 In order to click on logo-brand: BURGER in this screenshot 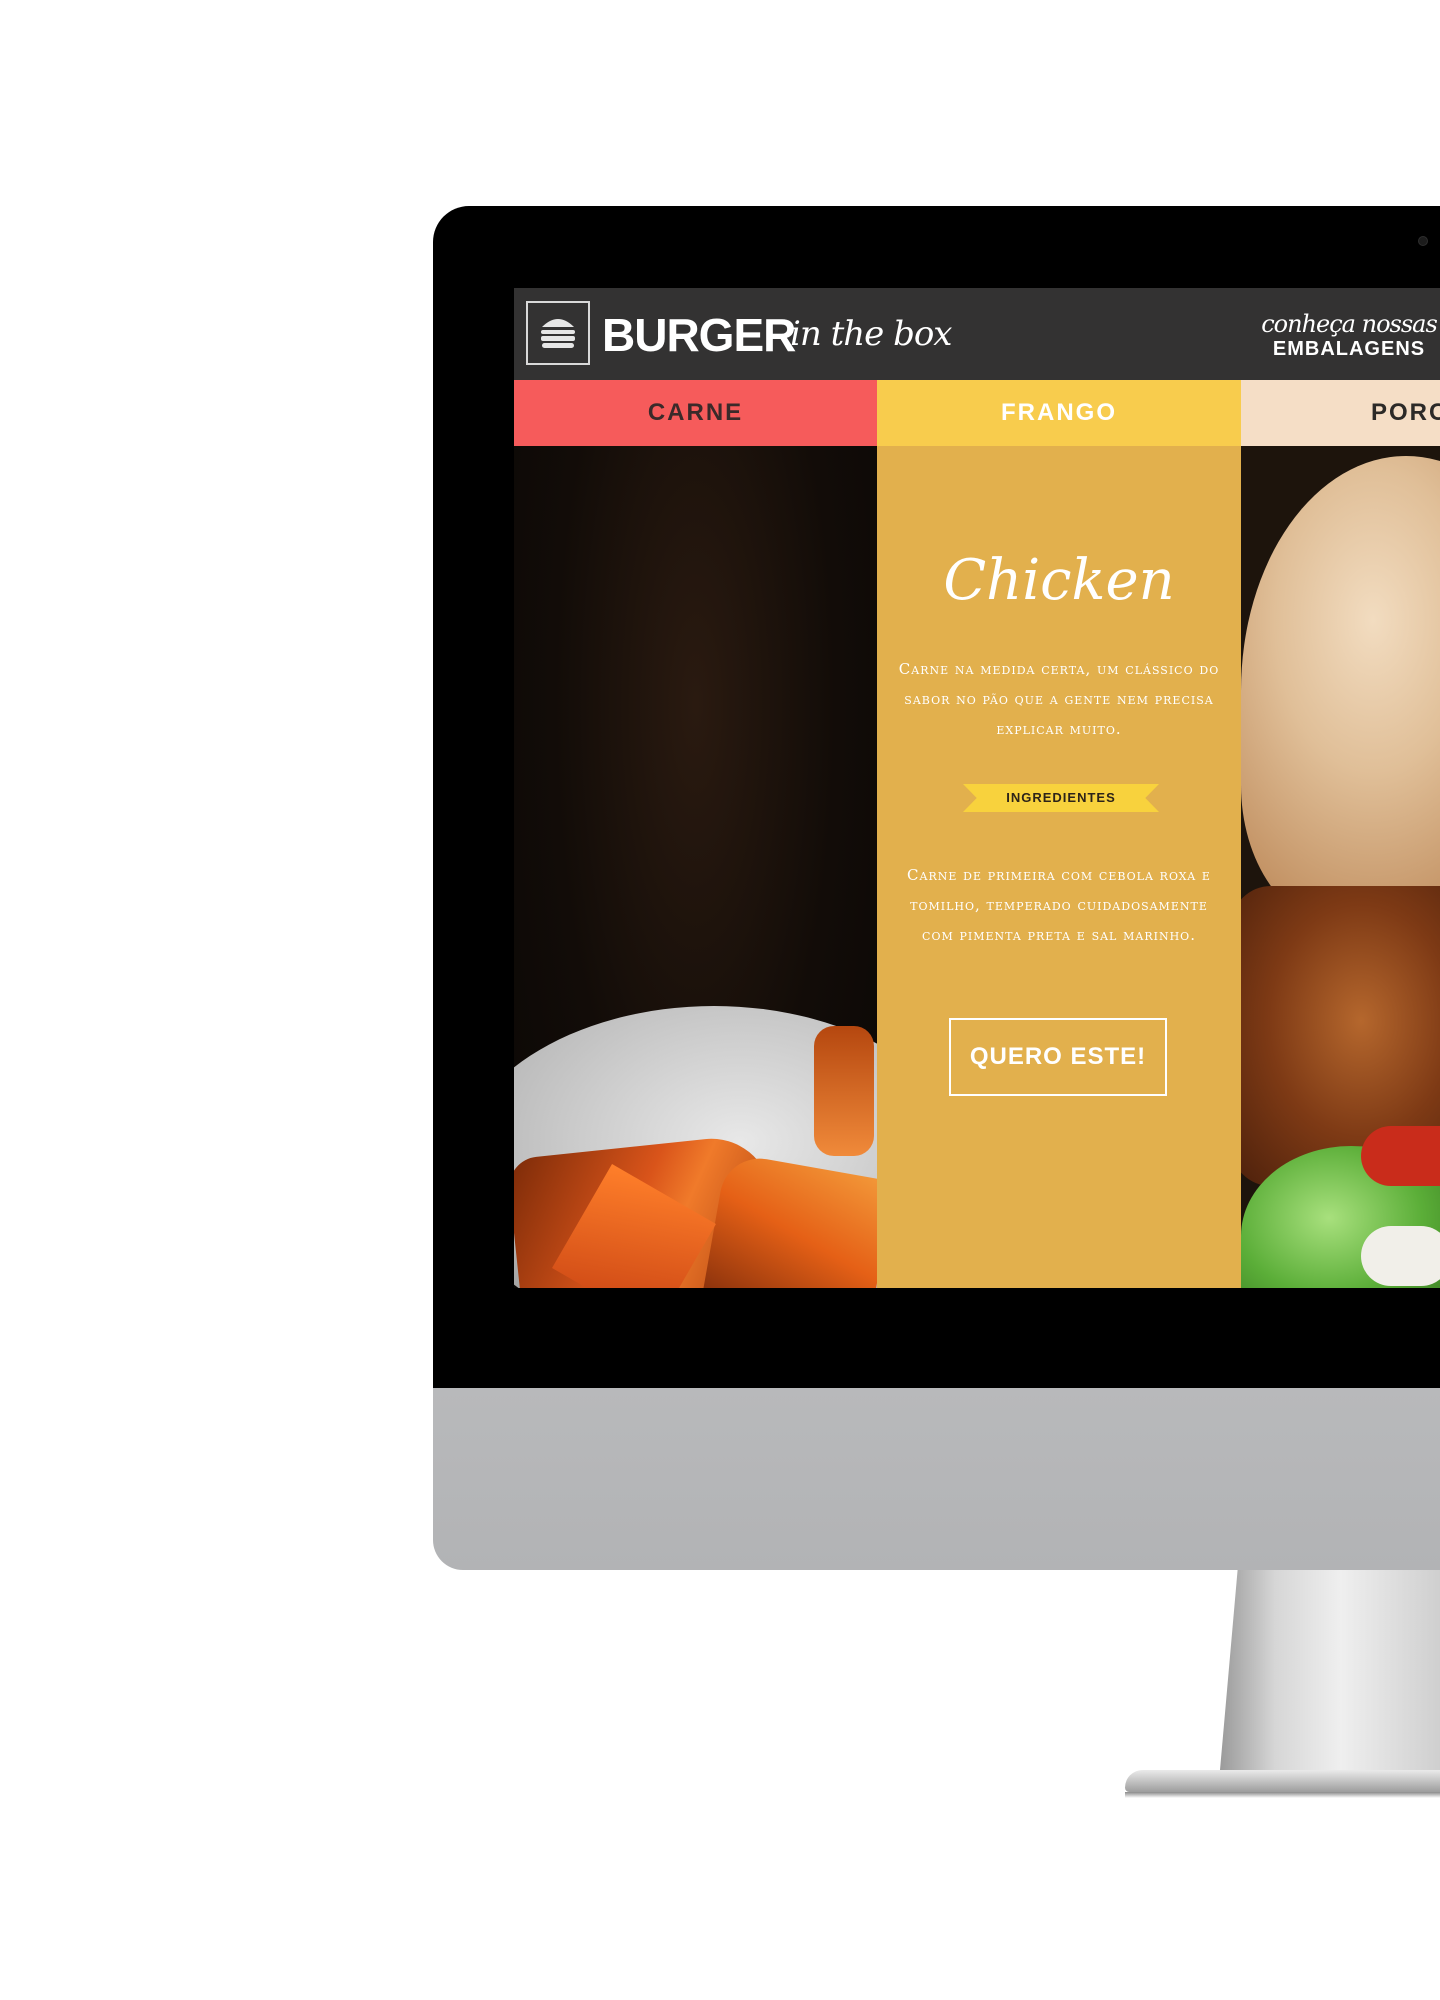, I will do `click(699, 335)`.